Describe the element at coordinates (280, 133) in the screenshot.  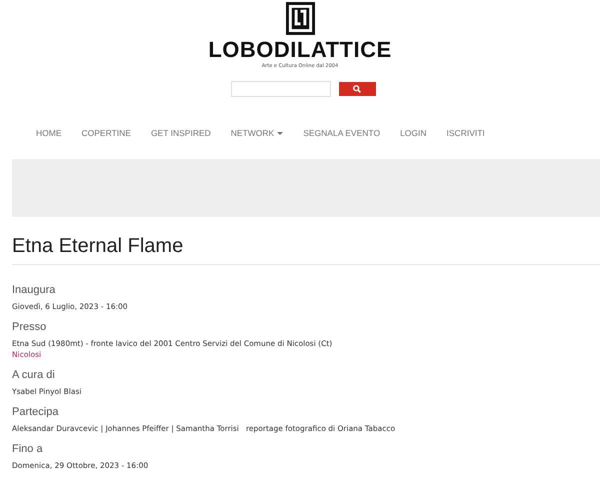
I see `caret-icon` at that location.